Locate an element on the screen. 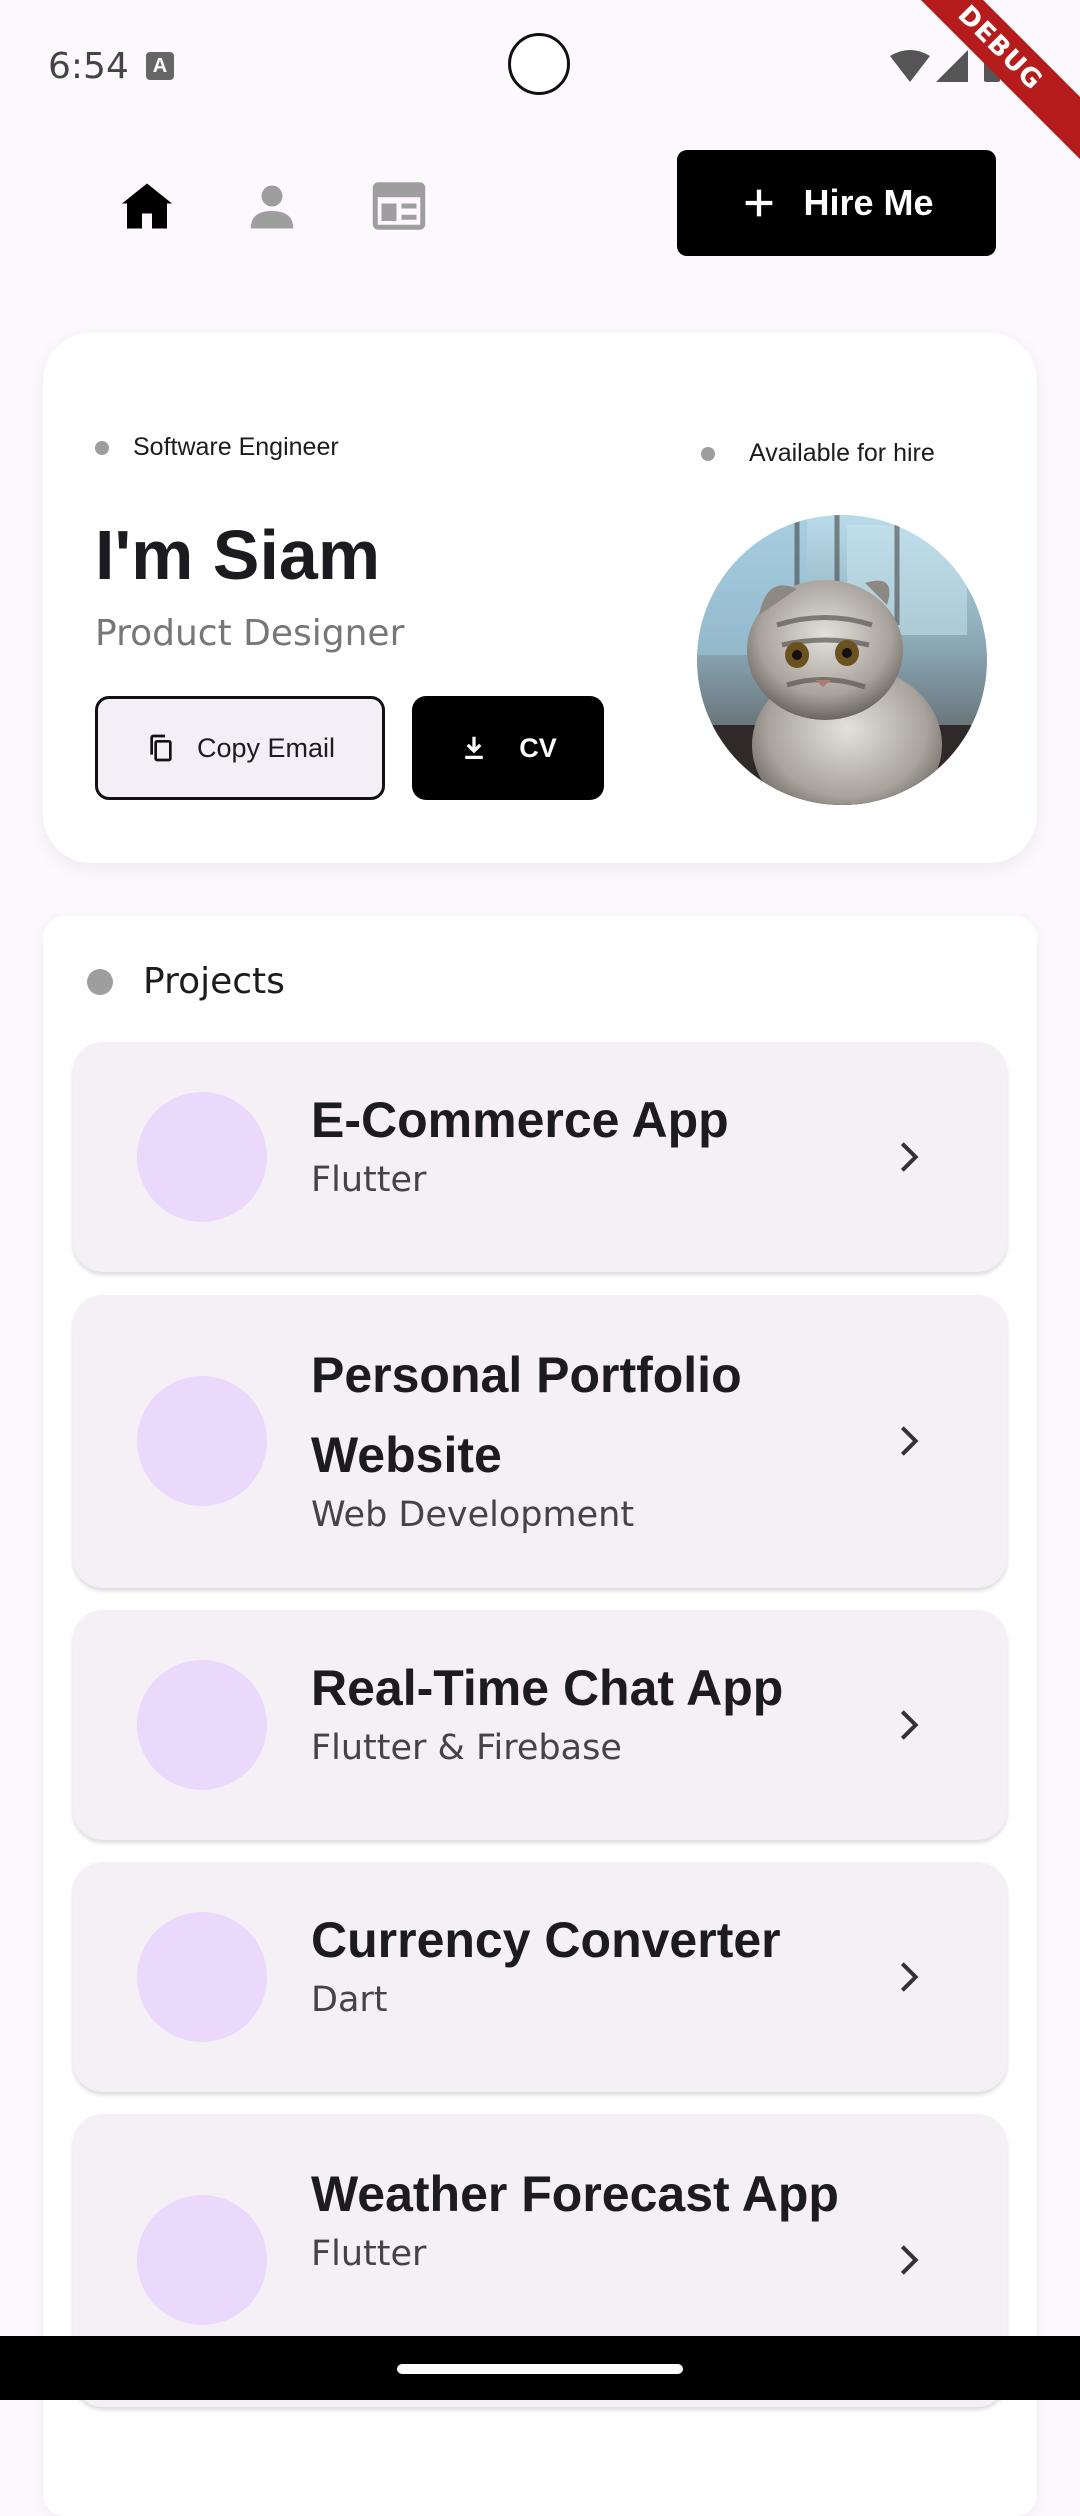  system-navigation-bar is located at coordinates (540, 2368).